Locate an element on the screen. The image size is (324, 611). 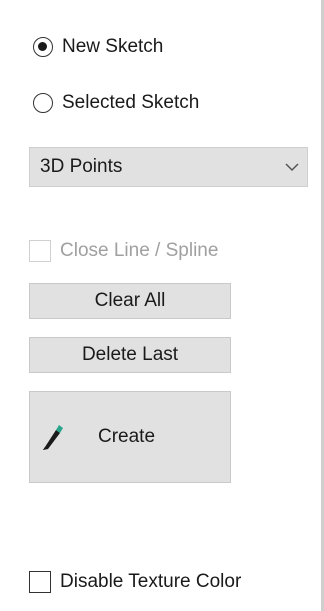
clear-all-button: Clear All is located at coordinates (130, 301).